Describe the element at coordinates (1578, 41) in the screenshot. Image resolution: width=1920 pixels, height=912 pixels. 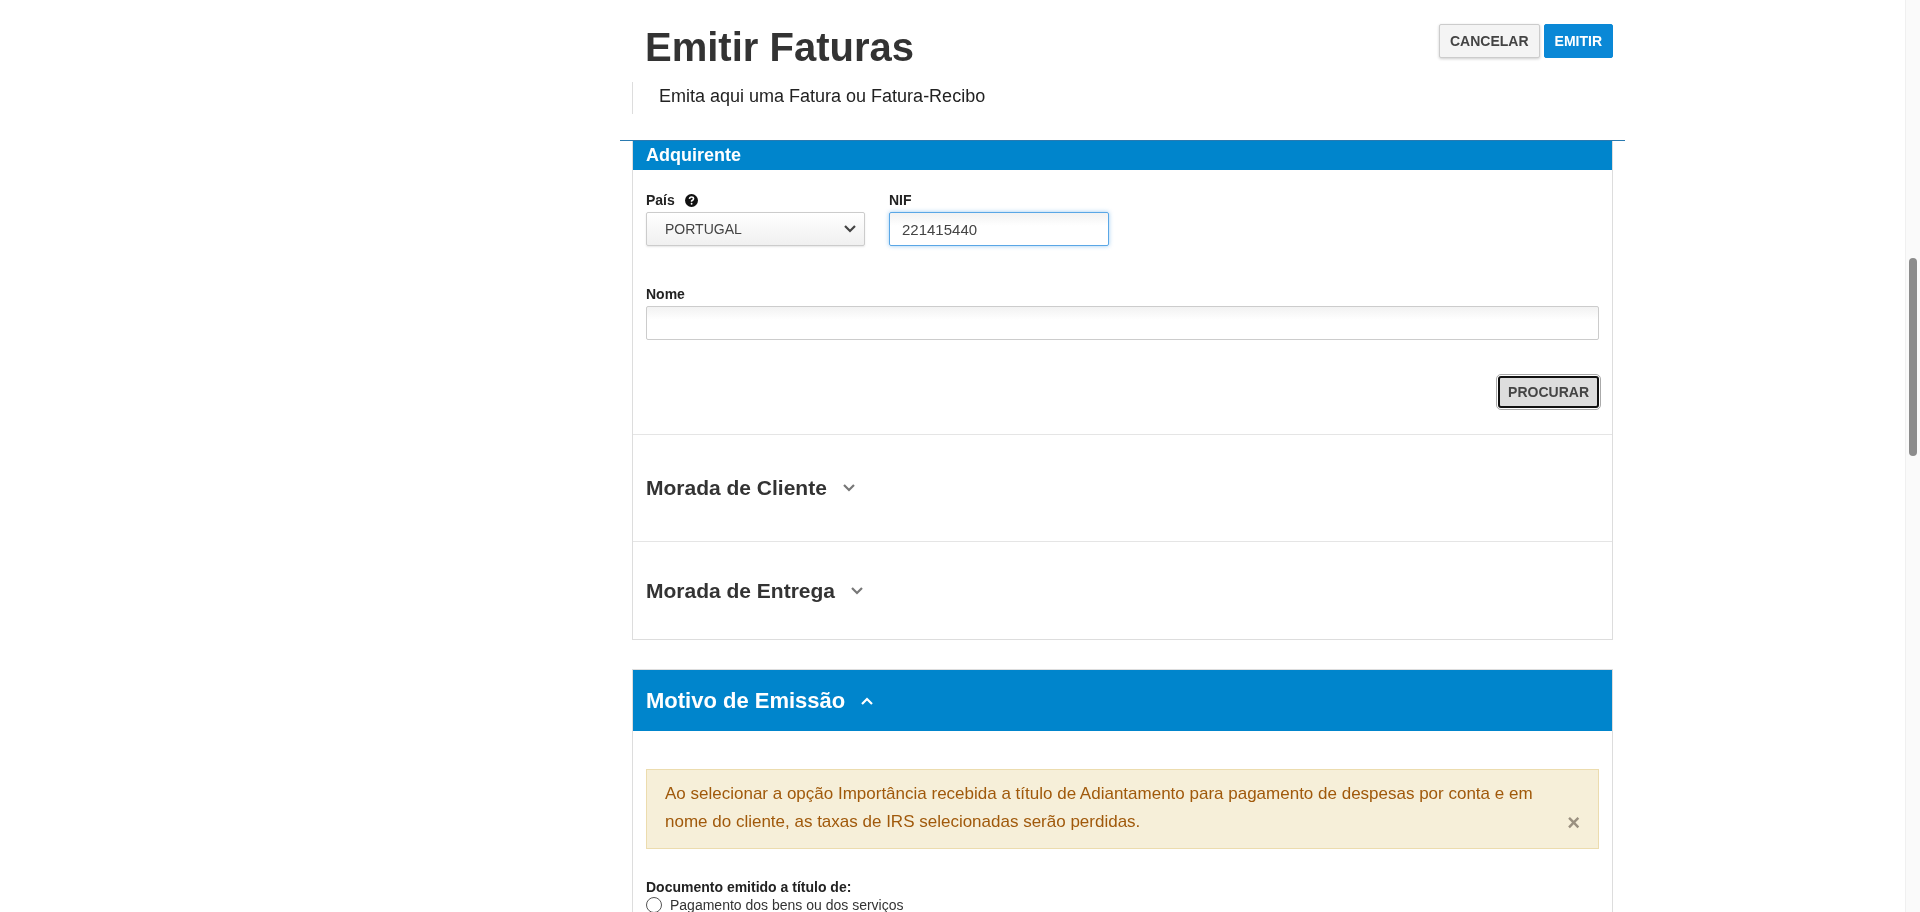
I see `emit-button: EMITIR` at that location.